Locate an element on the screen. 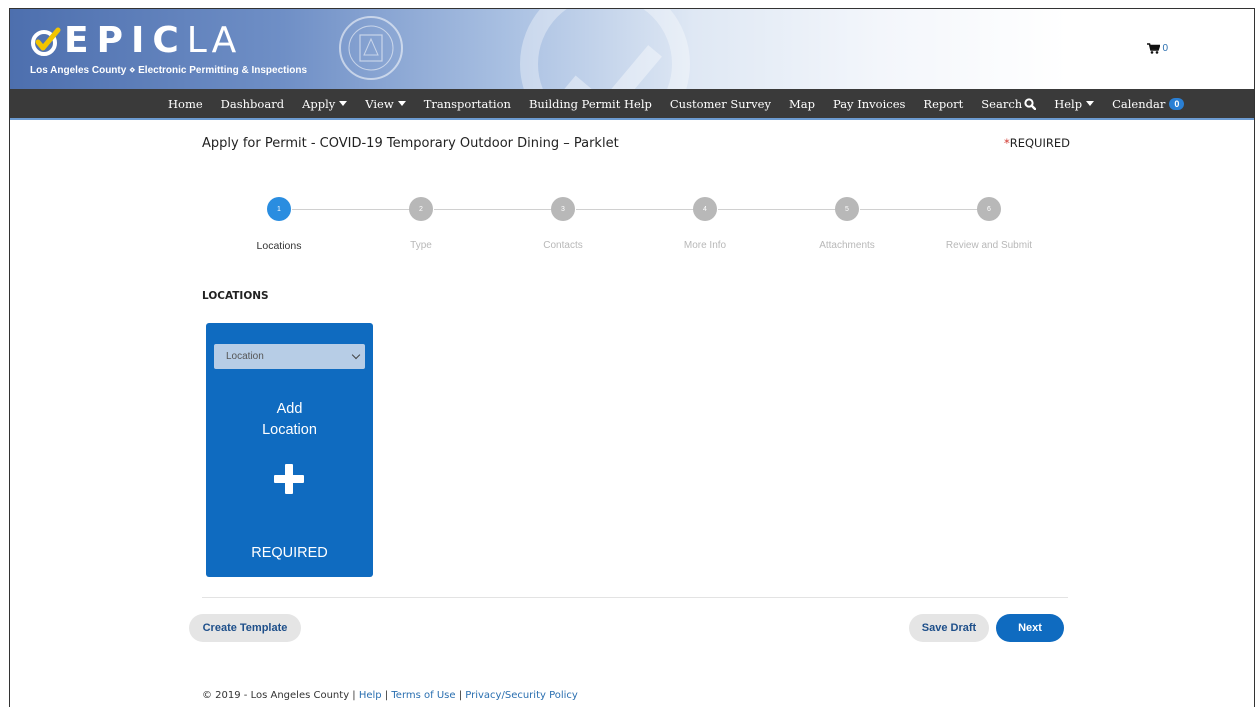  nav-label: Building Permit Help is located at coordinates (590, 103).